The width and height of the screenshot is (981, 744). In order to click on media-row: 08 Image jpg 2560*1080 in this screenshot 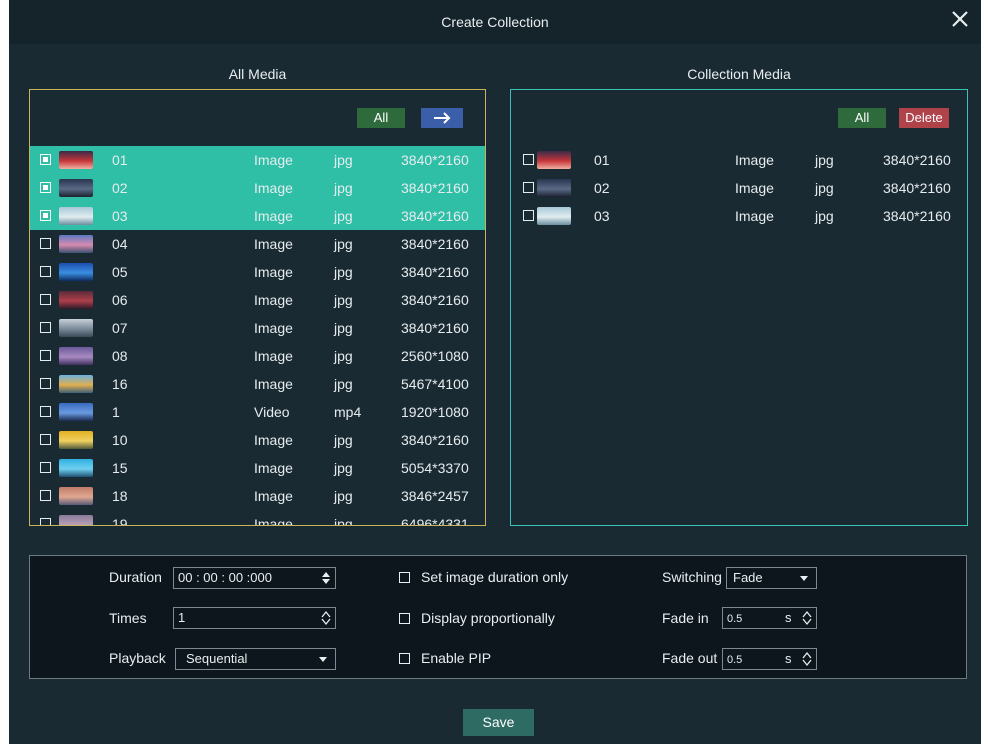, I will do `click(257, 356)`.